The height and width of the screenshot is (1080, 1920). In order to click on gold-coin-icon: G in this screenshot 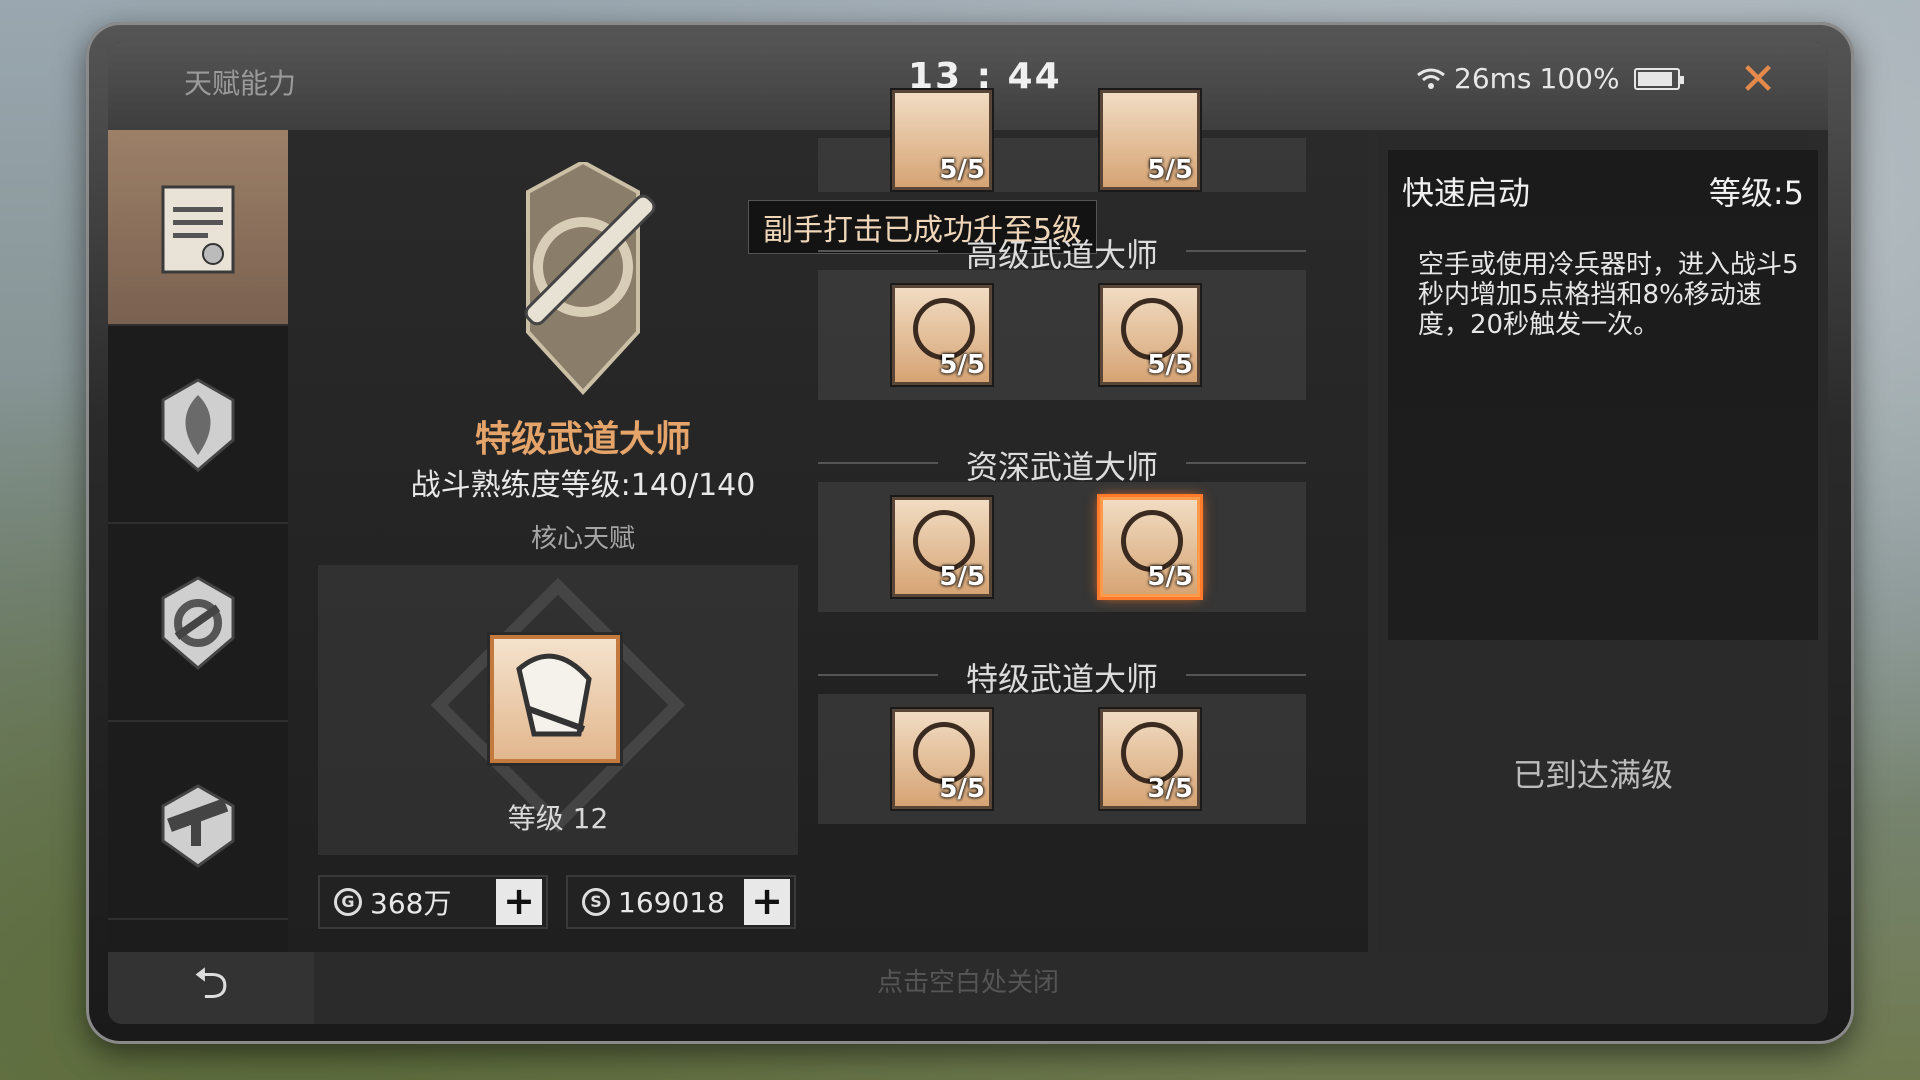, I will do `click(348, 902)`.